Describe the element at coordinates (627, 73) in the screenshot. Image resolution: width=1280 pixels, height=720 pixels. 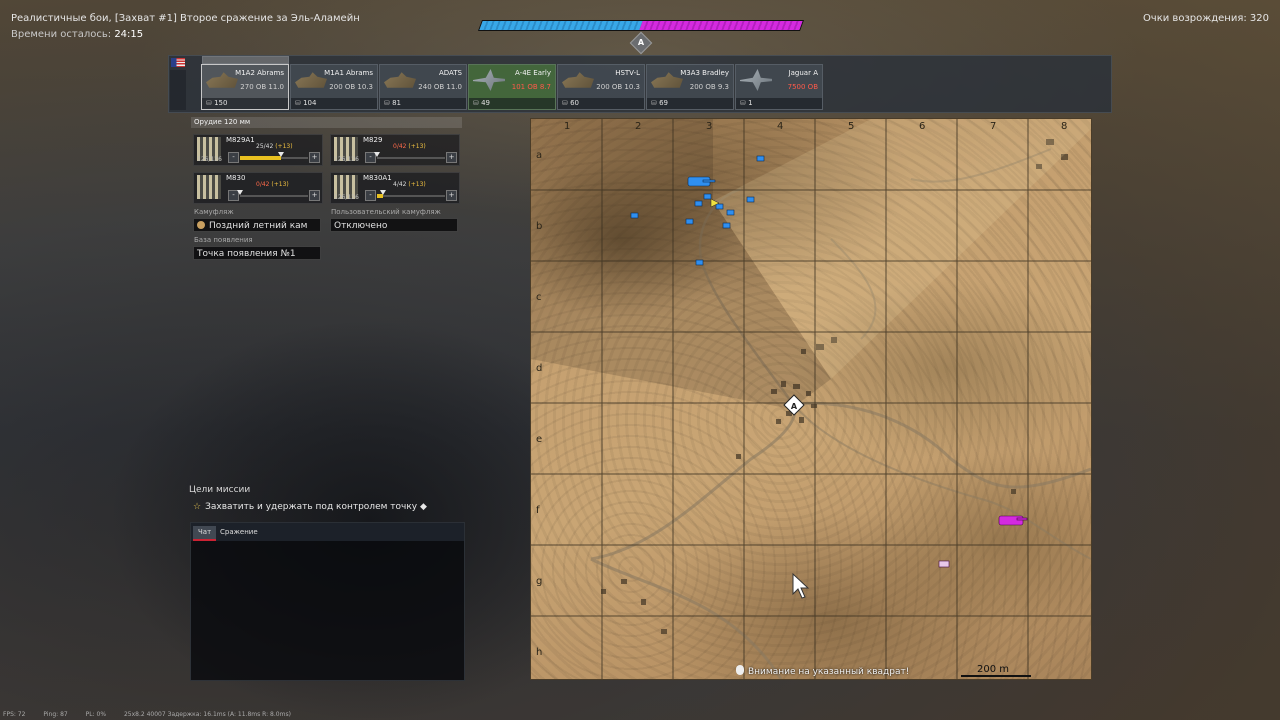
I see `vehicle-name: HSTV-L` at that location.